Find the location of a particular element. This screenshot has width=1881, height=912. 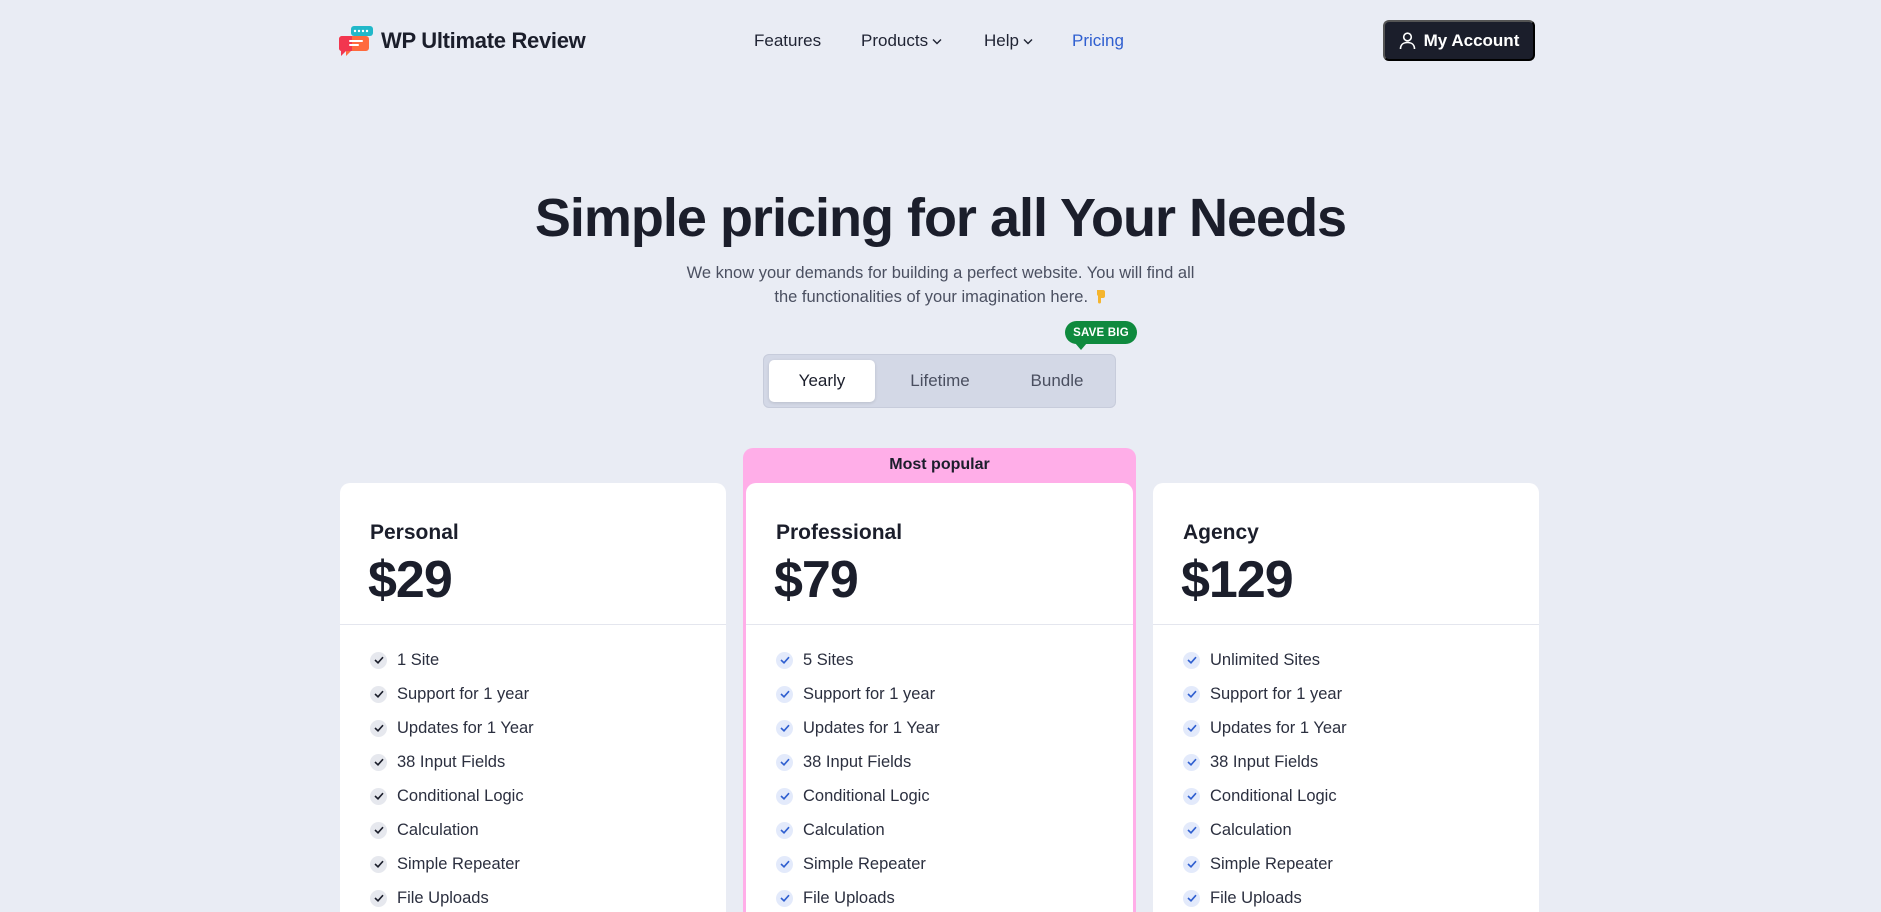

nav-products-label: Products is located at coordinates (895, 40).